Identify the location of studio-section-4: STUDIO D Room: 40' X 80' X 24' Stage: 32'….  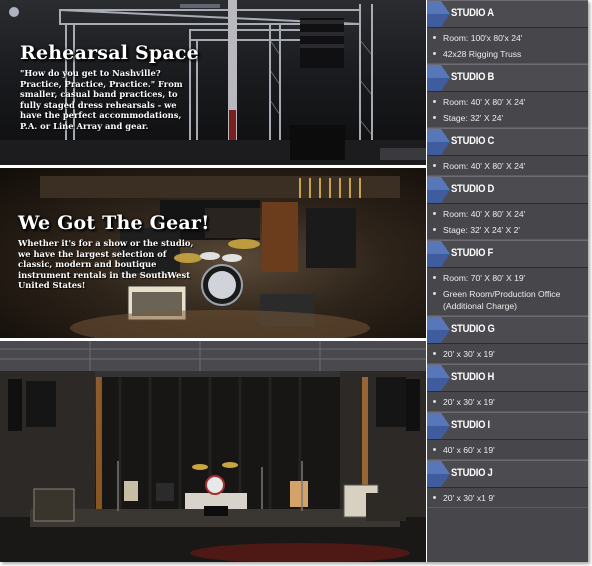
(507, 208).